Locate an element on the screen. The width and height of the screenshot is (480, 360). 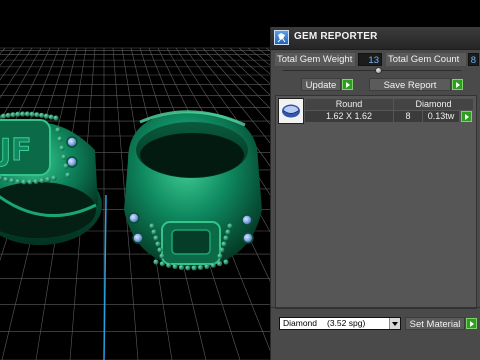
gem-size-value: 1.62 X 1.62 is located at coordinates (349, 116).